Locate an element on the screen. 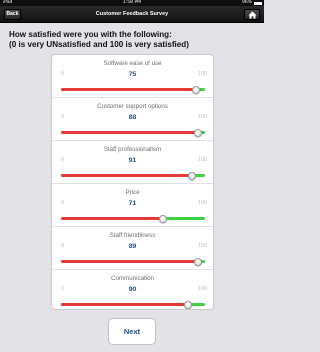  rating-value: 90 is located at coordinates (132, 289).